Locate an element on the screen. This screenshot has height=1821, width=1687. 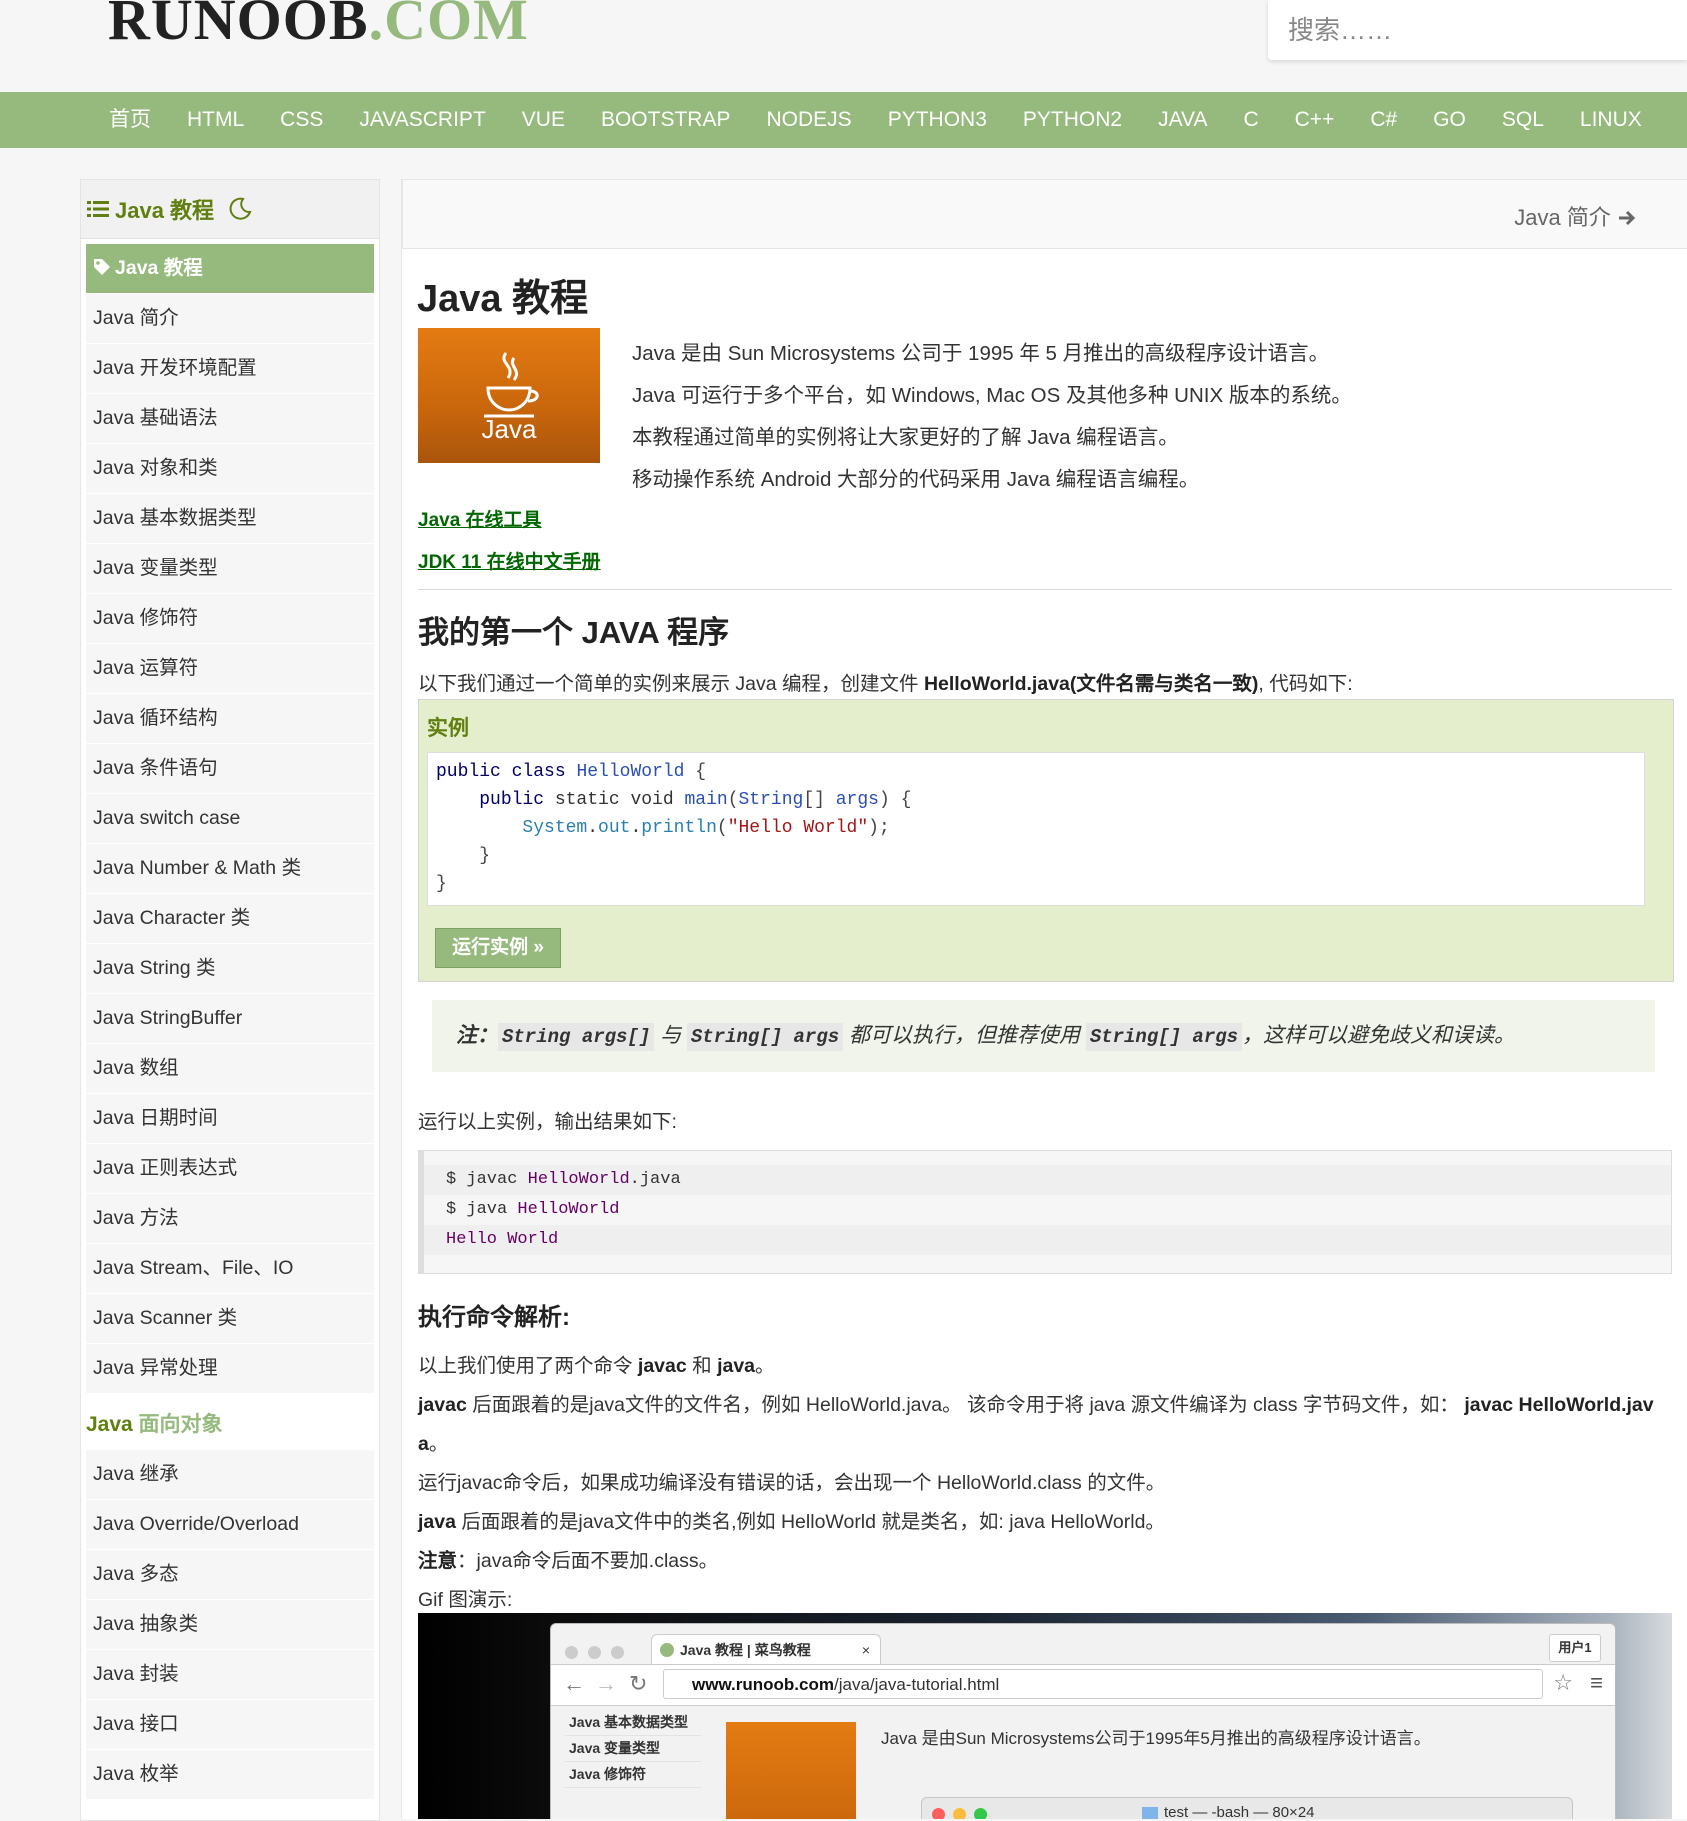
nav-item: C++ is located at coordinates (1315, 120).